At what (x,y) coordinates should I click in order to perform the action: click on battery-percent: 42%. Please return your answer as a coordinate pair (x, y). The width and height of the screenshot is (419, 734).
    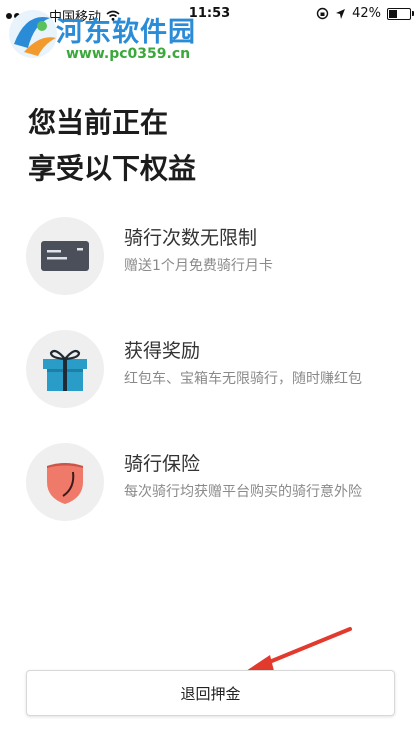
    Looking at the image, I should click on (366, 13).